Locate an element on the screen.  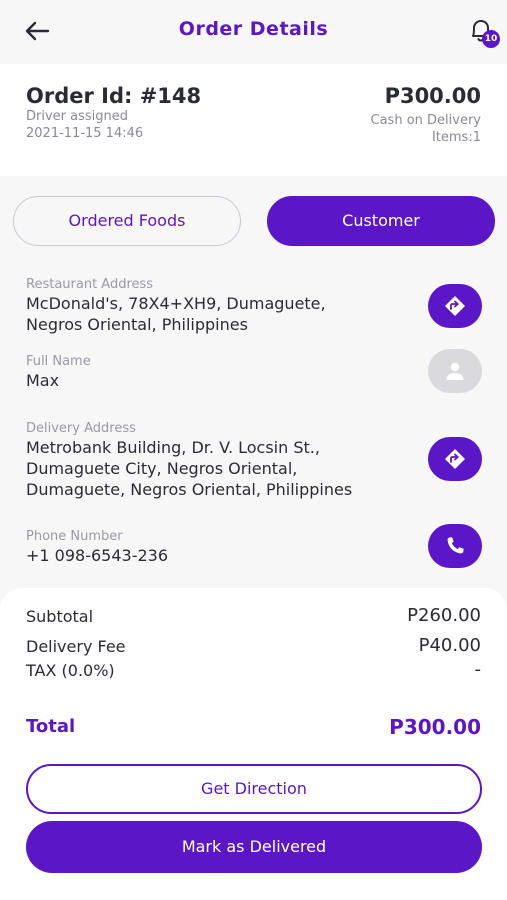
avatar is located at coordinates (455, 371).